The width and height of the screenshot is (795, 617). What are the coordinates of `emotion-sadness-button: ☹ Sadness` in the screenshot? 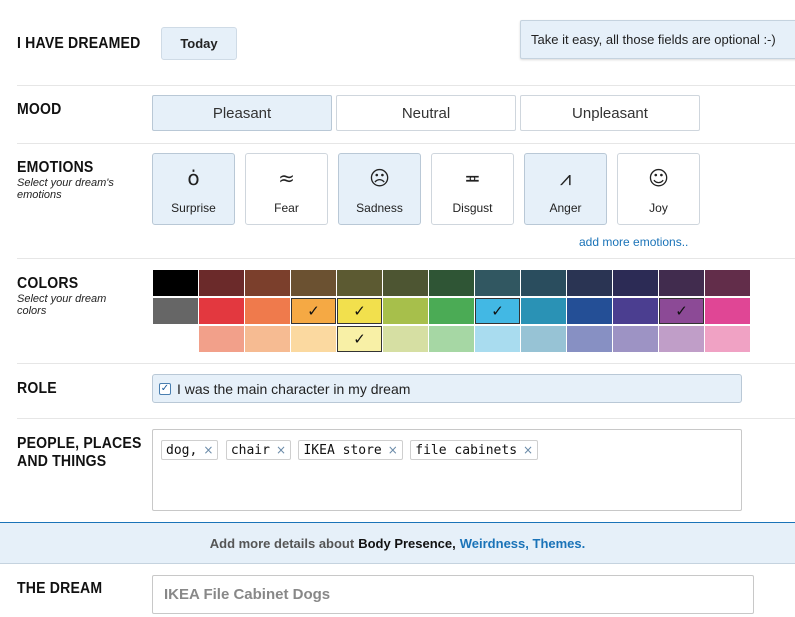 It's located at (379, 189).